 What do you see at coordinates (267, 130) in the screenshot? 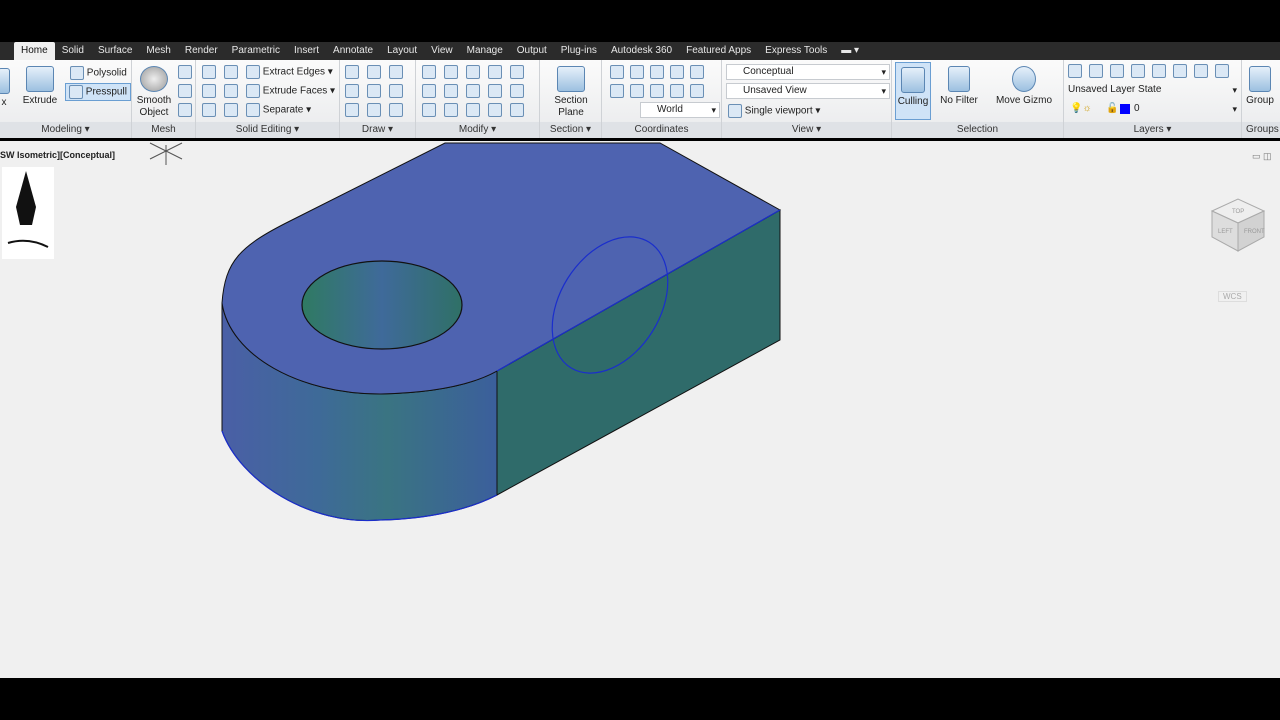
I see `panel-title-solid-editing: Solid Editing ▾` at bounding box center [267, 130].